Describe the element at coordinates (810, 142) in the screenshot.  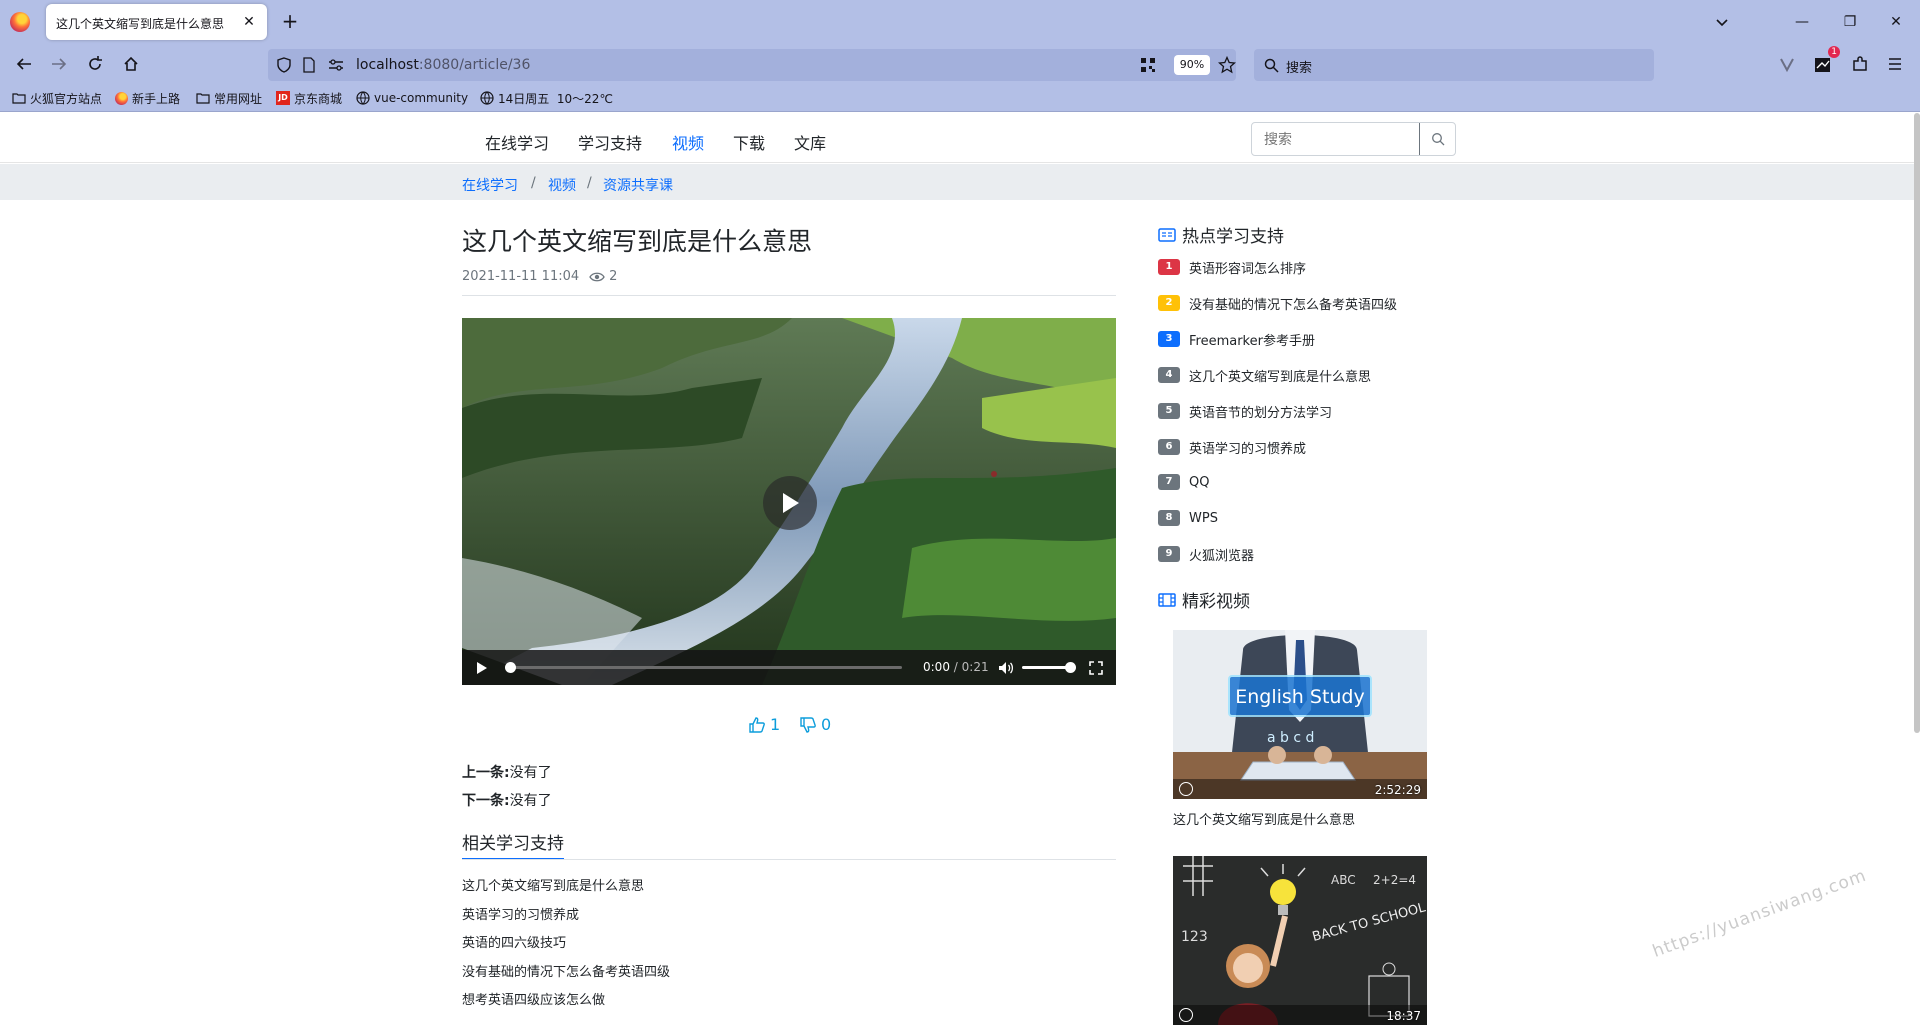
I see `nav-library: 文库` at that location.